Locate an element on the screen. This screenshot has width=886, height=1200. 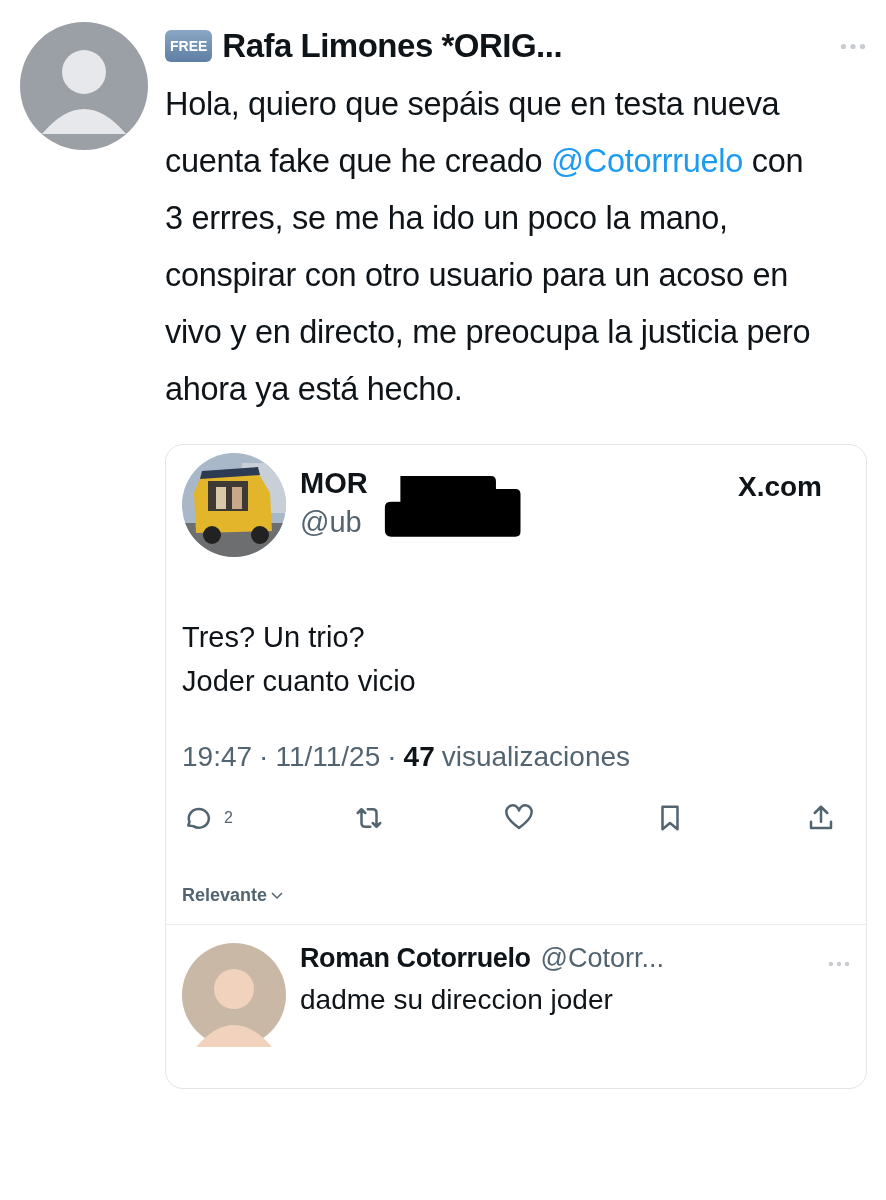
free-badge: FREE is located at coordinates (189, 46).